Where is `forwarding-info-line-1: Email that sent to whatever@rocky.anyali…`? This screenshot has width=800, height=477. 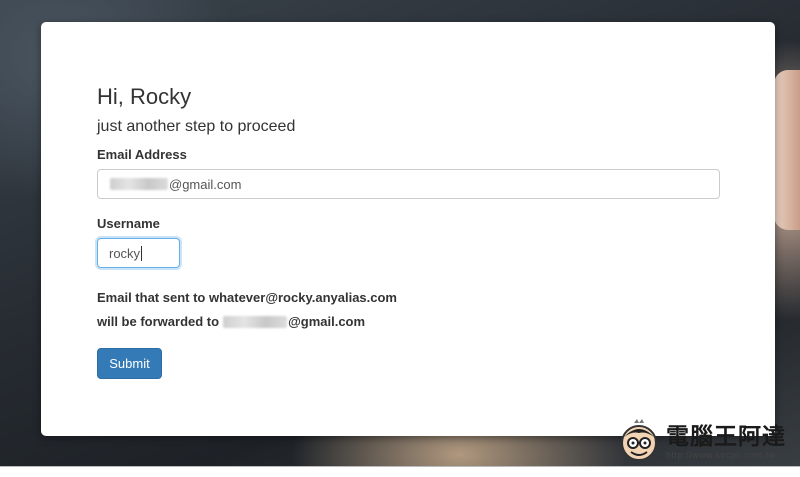
forwarding-info-line-1: Email that sent to whatever@rocky.anyali… is located at coordinates (247, 297).